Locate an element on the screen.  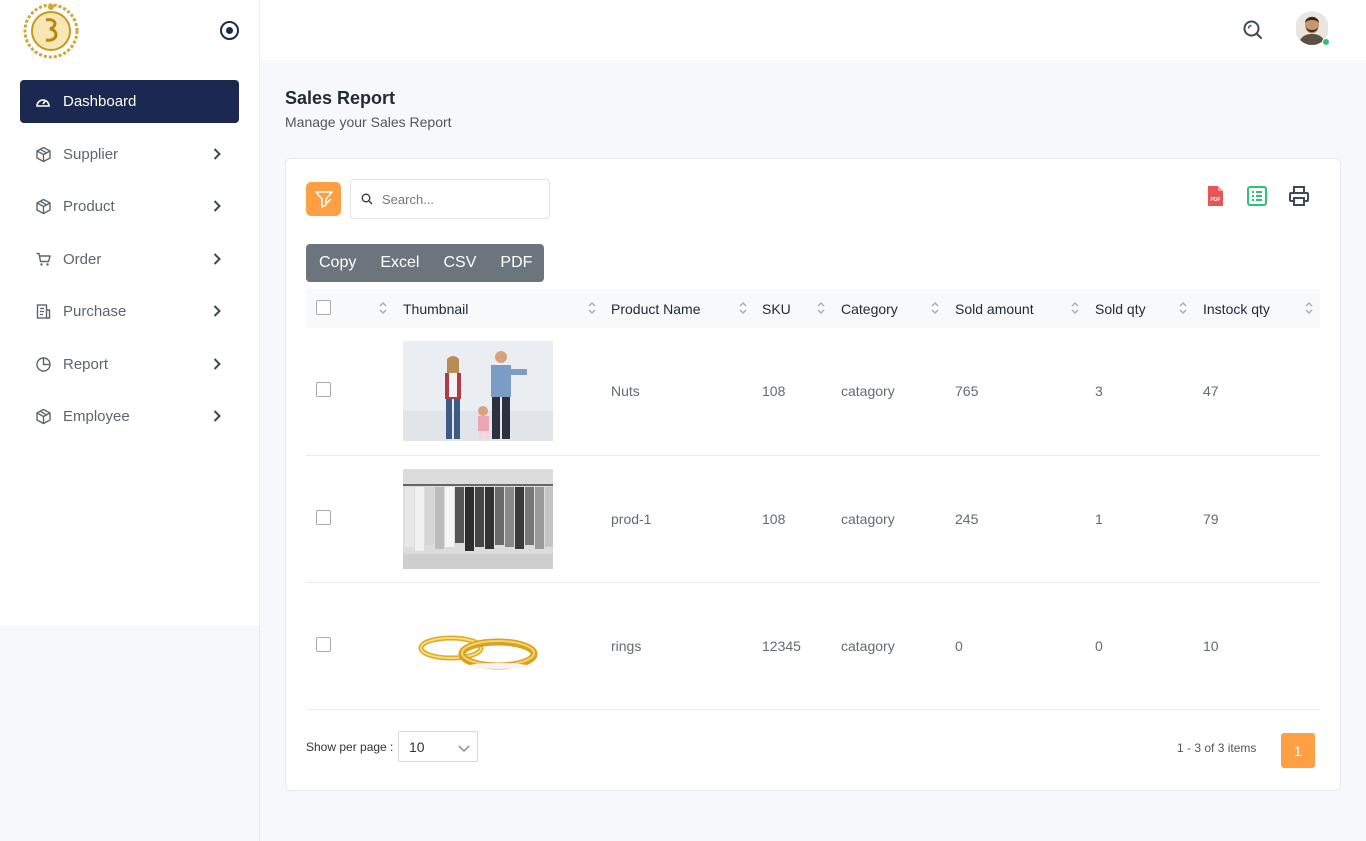
sidebar-item-label: Report is located at coordinates (86, 364).